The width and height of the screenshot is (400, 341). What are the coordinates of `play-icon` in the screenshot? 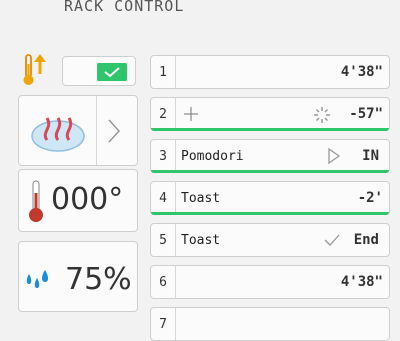 It's located at (334, 158).